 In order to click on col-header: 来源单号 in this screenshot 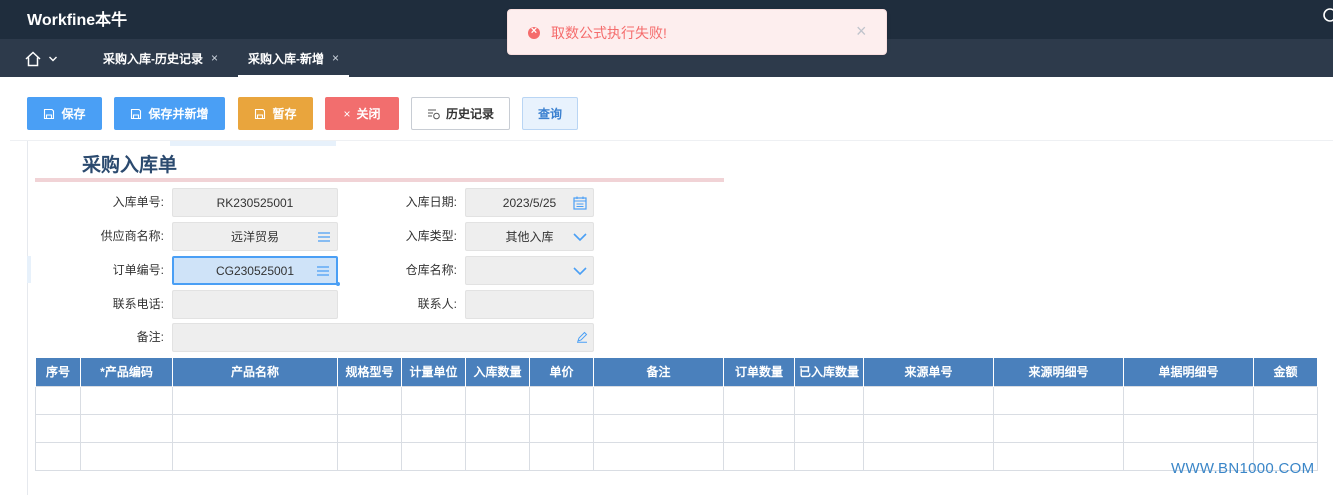, I will do `click(928, 372)`.